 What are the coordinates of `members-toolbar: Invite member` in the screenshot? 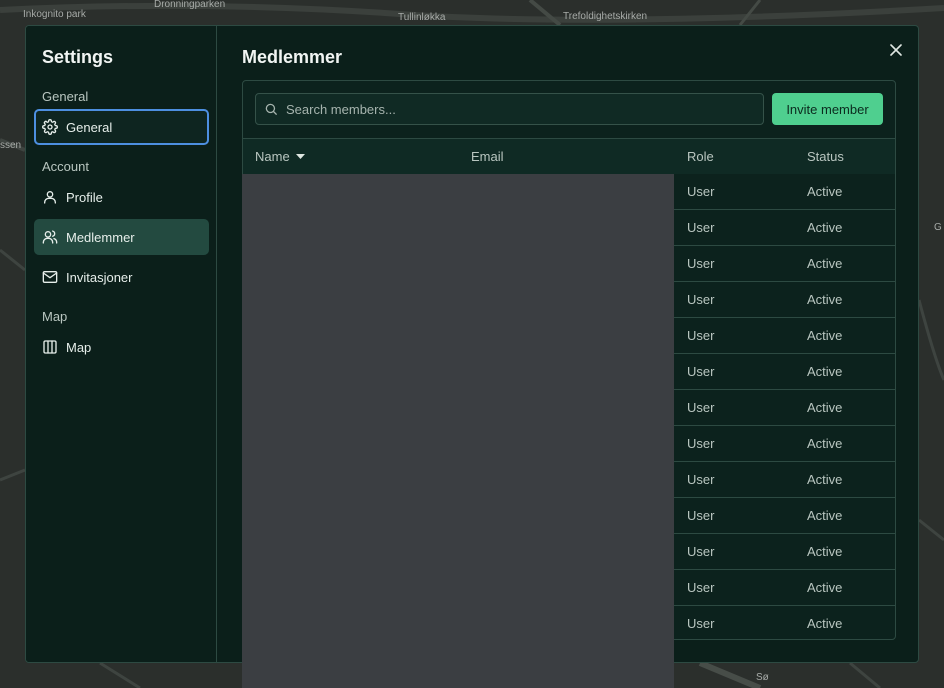 It's located at (569, 109).